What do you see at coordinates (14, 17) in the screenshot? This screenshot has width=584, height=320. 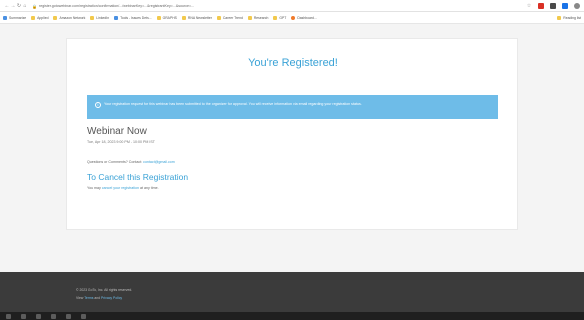 I see `bookmark-item: Summarize` at bounding box center [14, 17].